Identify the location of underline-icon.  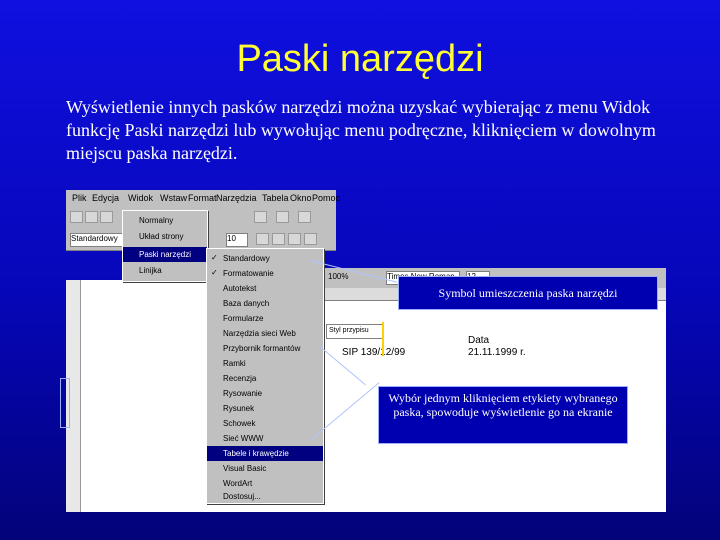
(294, 239).